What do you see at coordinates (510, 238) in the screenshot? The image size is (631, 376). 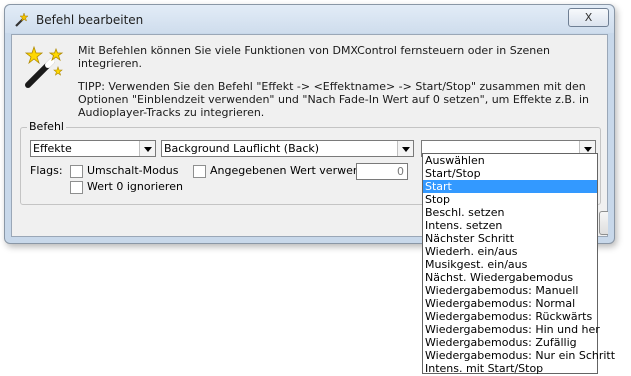 I see `dropdown-option: Nächster Schritt` at bounding box center [510, 238].